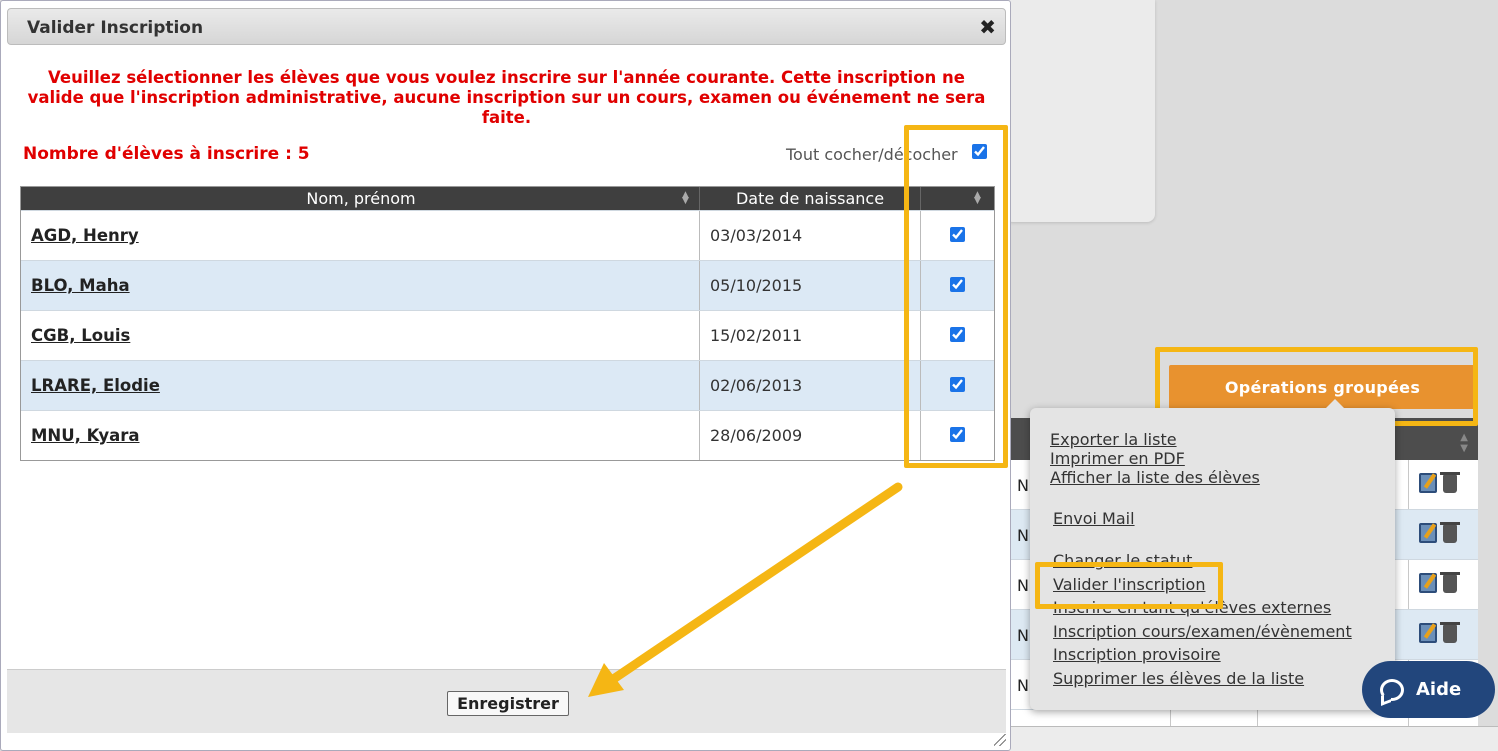 The height and width of the screenshot is (751, 1498). I want to click on student-count: Nombre d'élèves à inscrire : 5, so click(166, 154).